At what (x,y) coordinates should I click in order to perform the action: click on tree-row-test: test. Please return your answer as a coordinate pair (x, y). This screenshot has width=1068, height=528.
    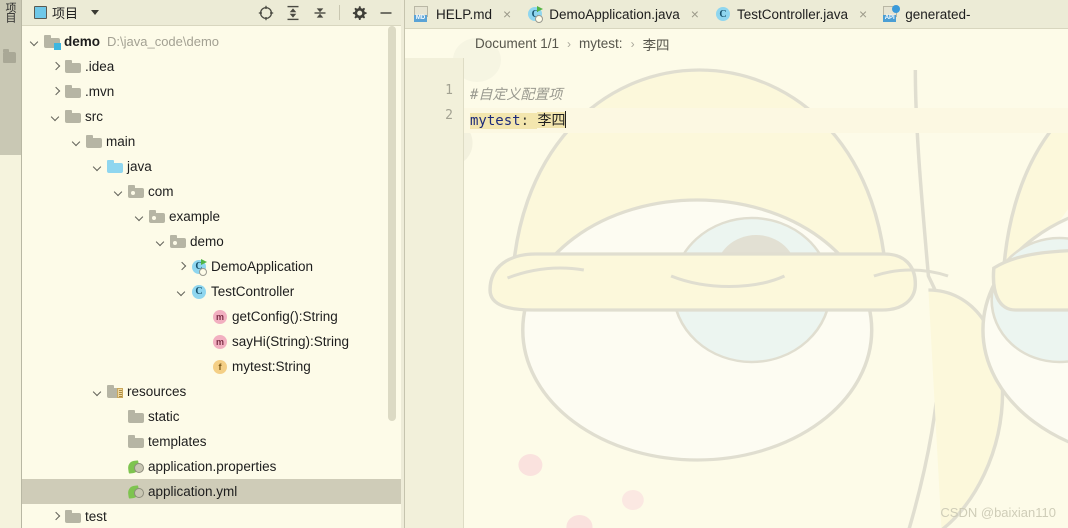
    Looking at the image, I should click on (213, 516).